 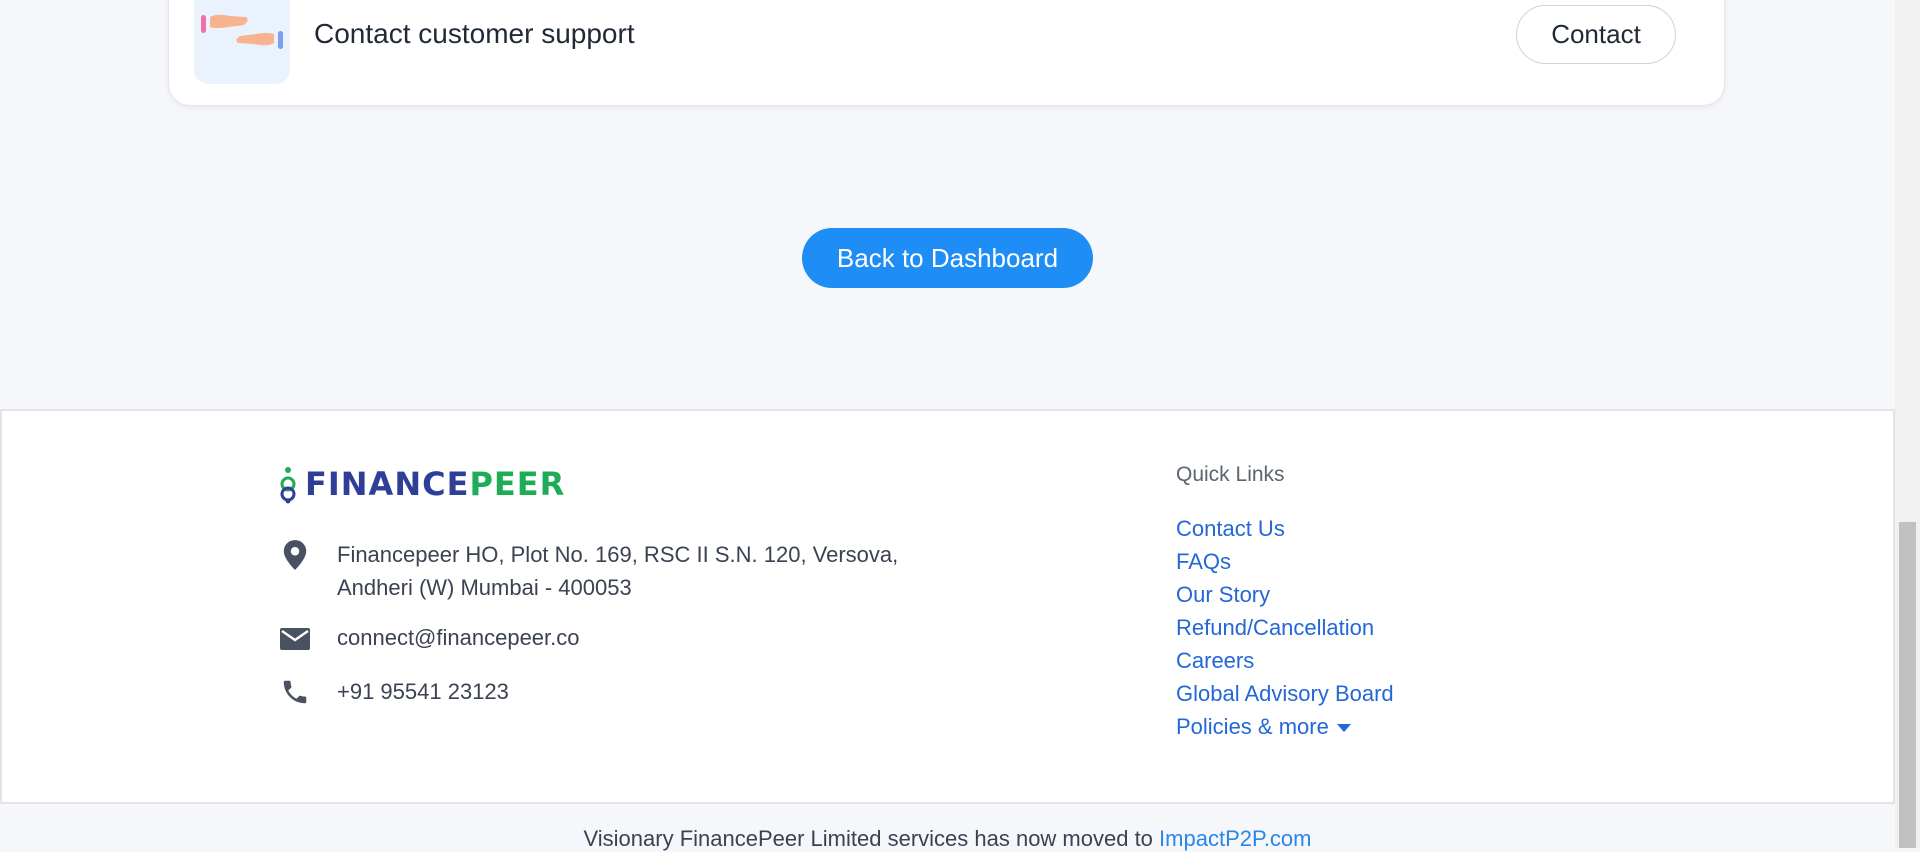 I want to click on financepeer-logo: FINANCEPEER, so click(x=421, y=484).